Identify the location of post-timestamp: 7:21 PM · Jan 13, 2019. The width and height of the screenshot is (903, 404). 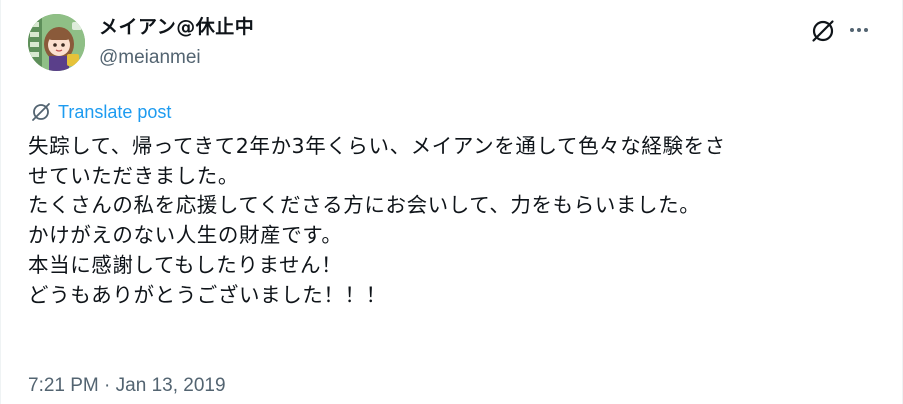
(127, 386).